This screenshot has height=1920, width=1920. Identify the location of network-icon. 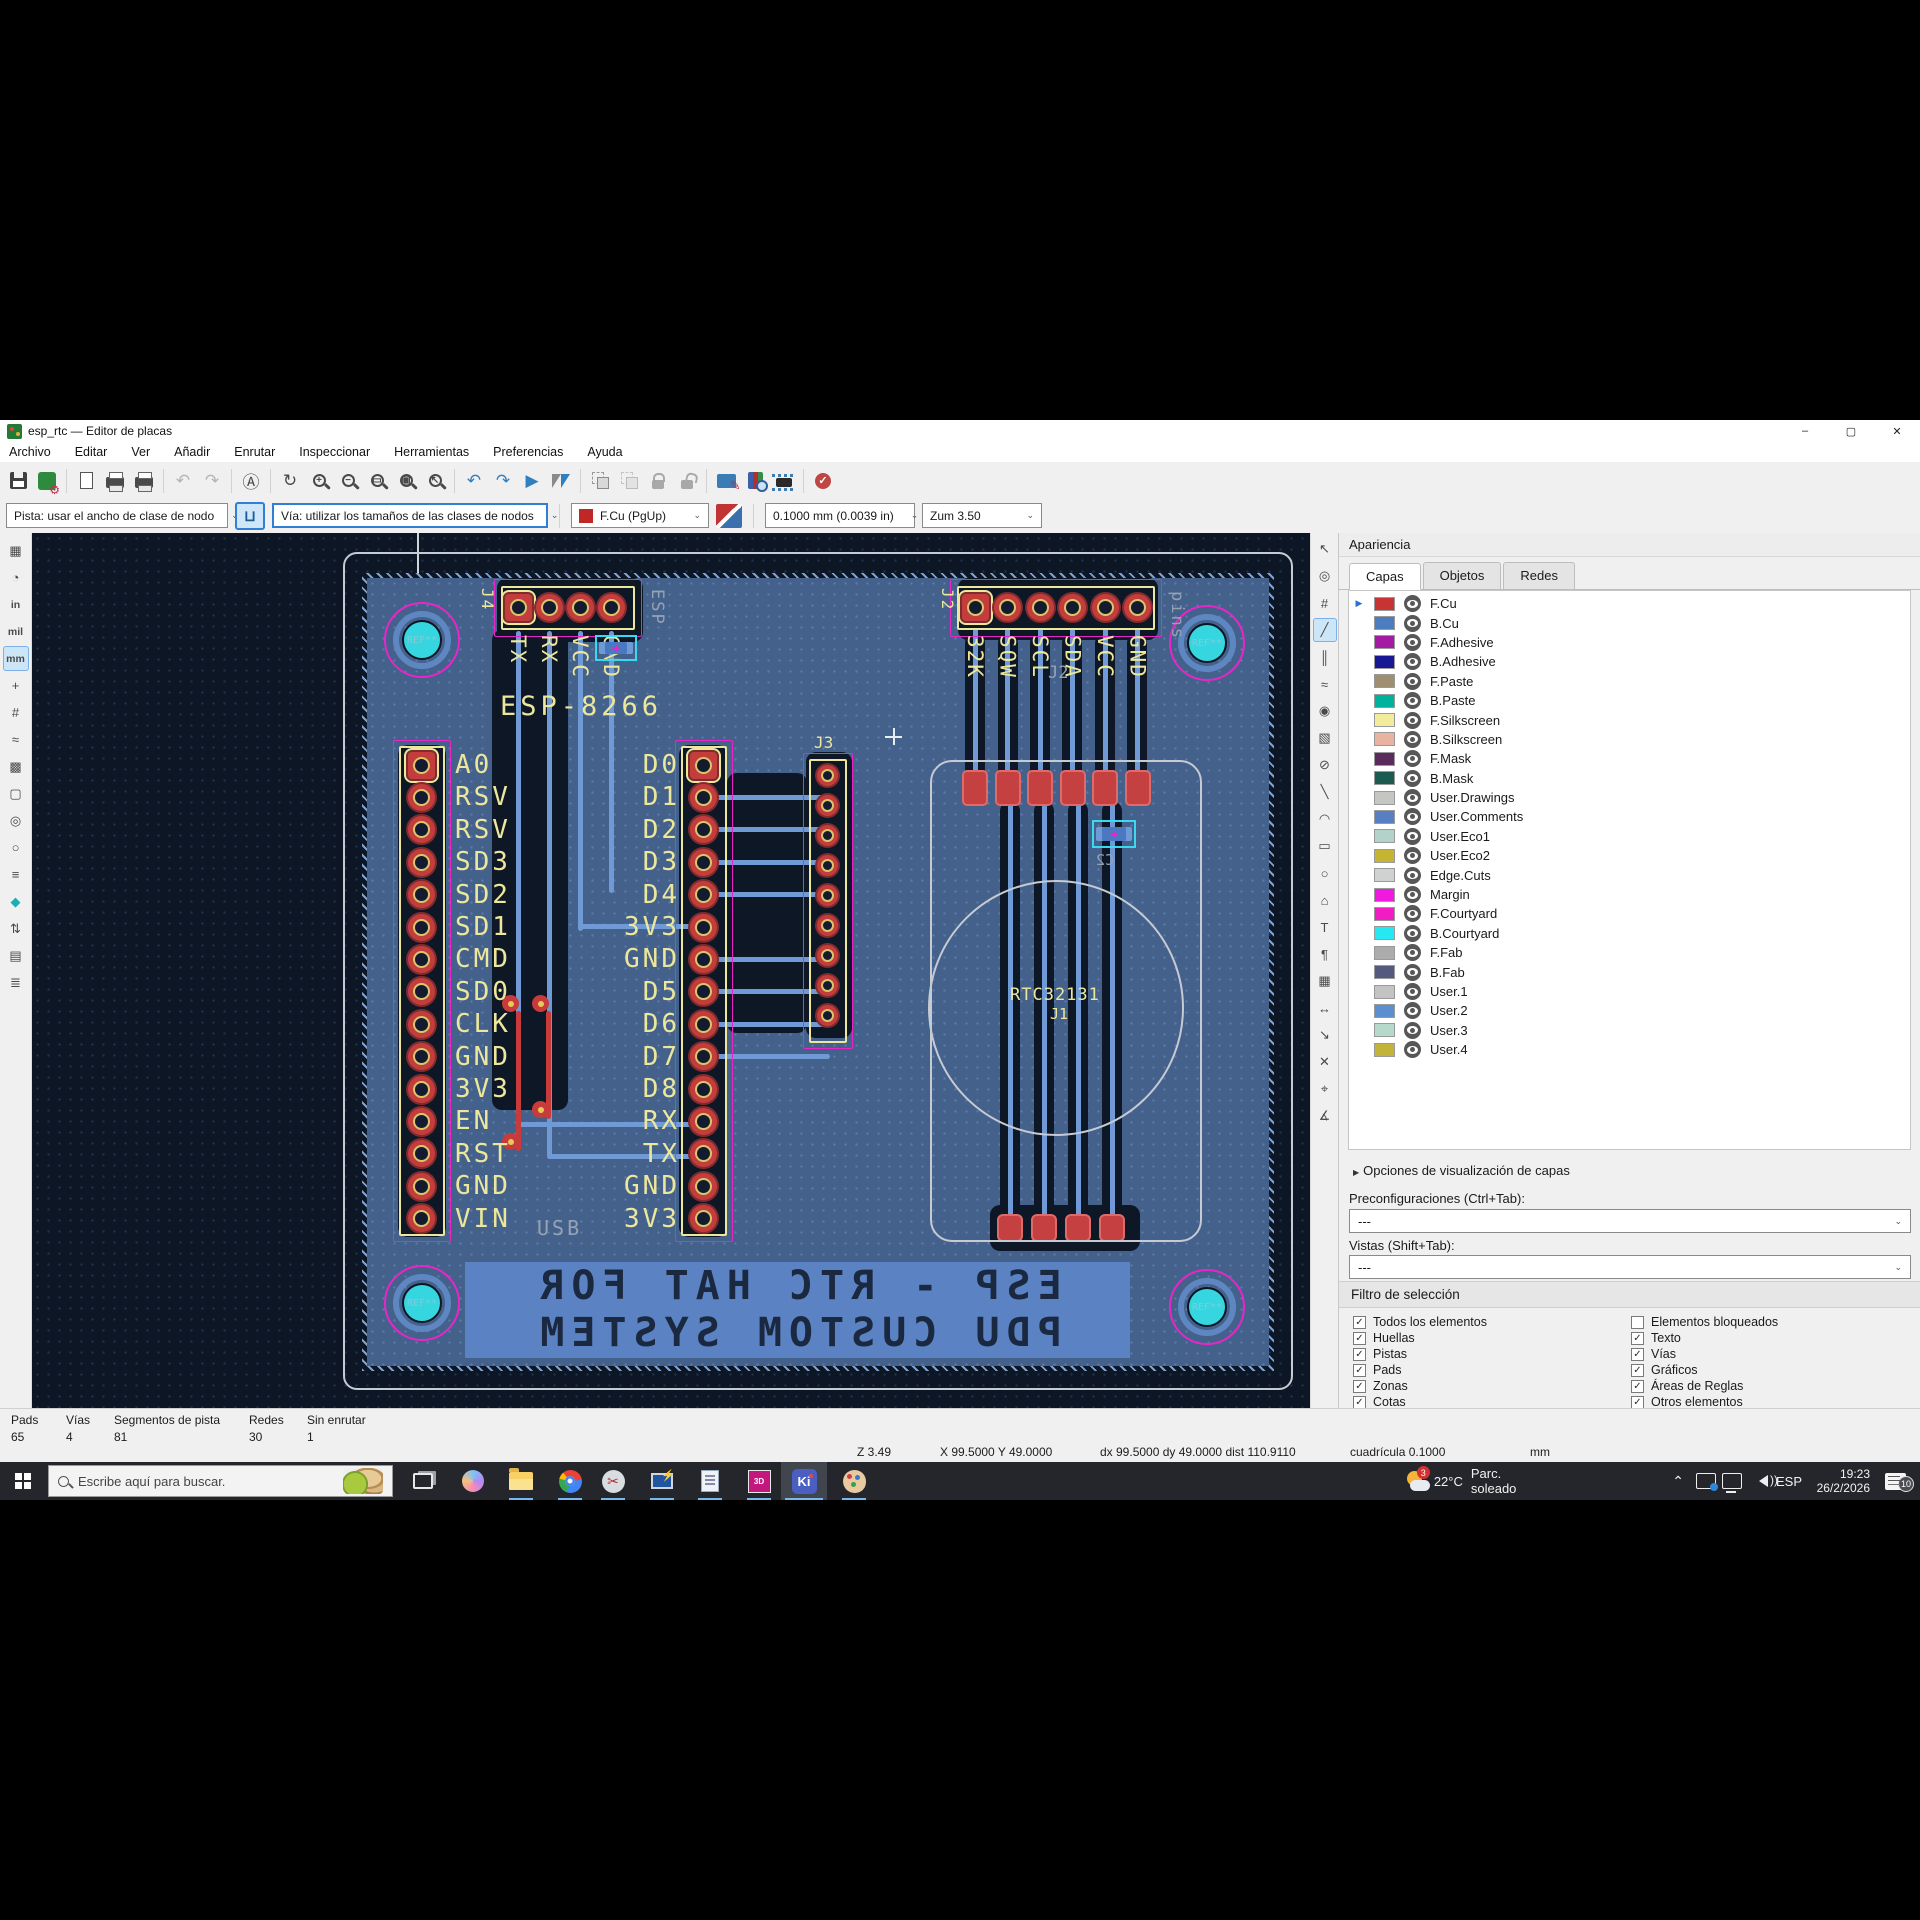
(1732, 1481).